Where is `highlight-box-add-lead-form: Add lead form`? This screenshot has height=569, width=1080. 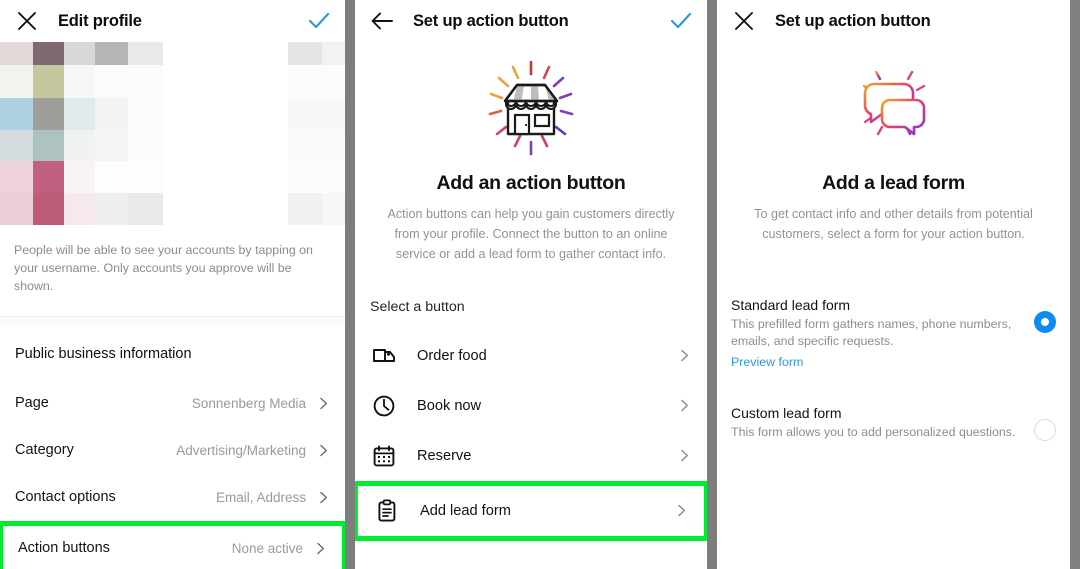 highlight-box-add-lead-form: Add lead form is located at coordinates (531, 510).